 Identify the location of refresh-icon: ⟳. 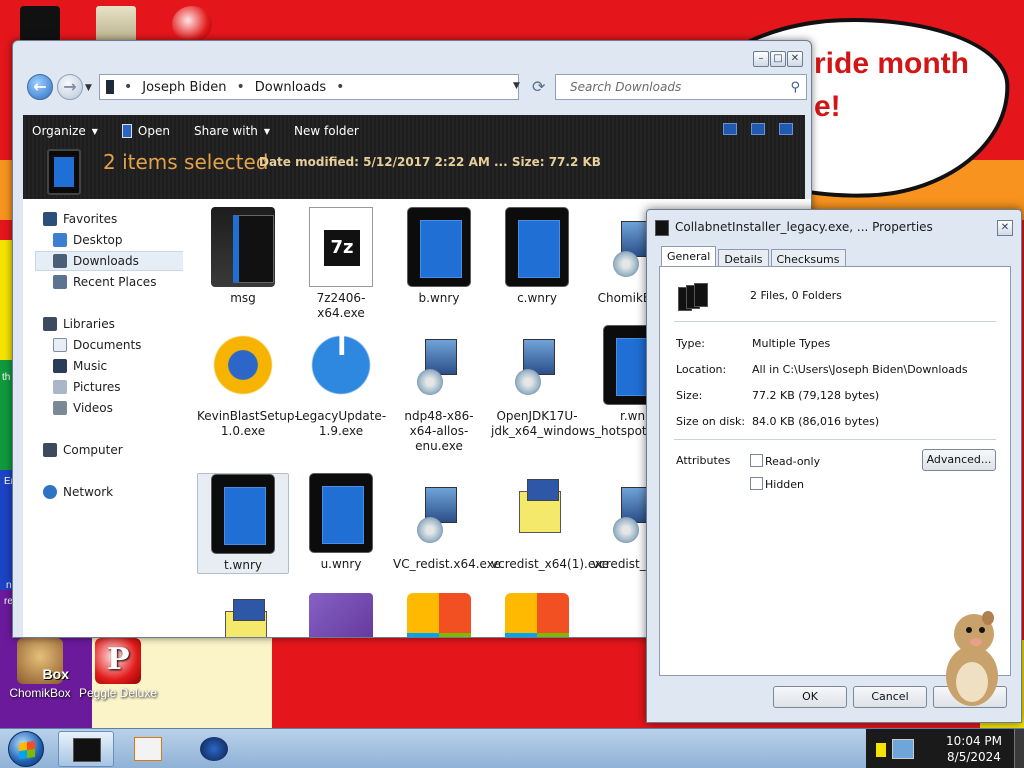
(538, 86).